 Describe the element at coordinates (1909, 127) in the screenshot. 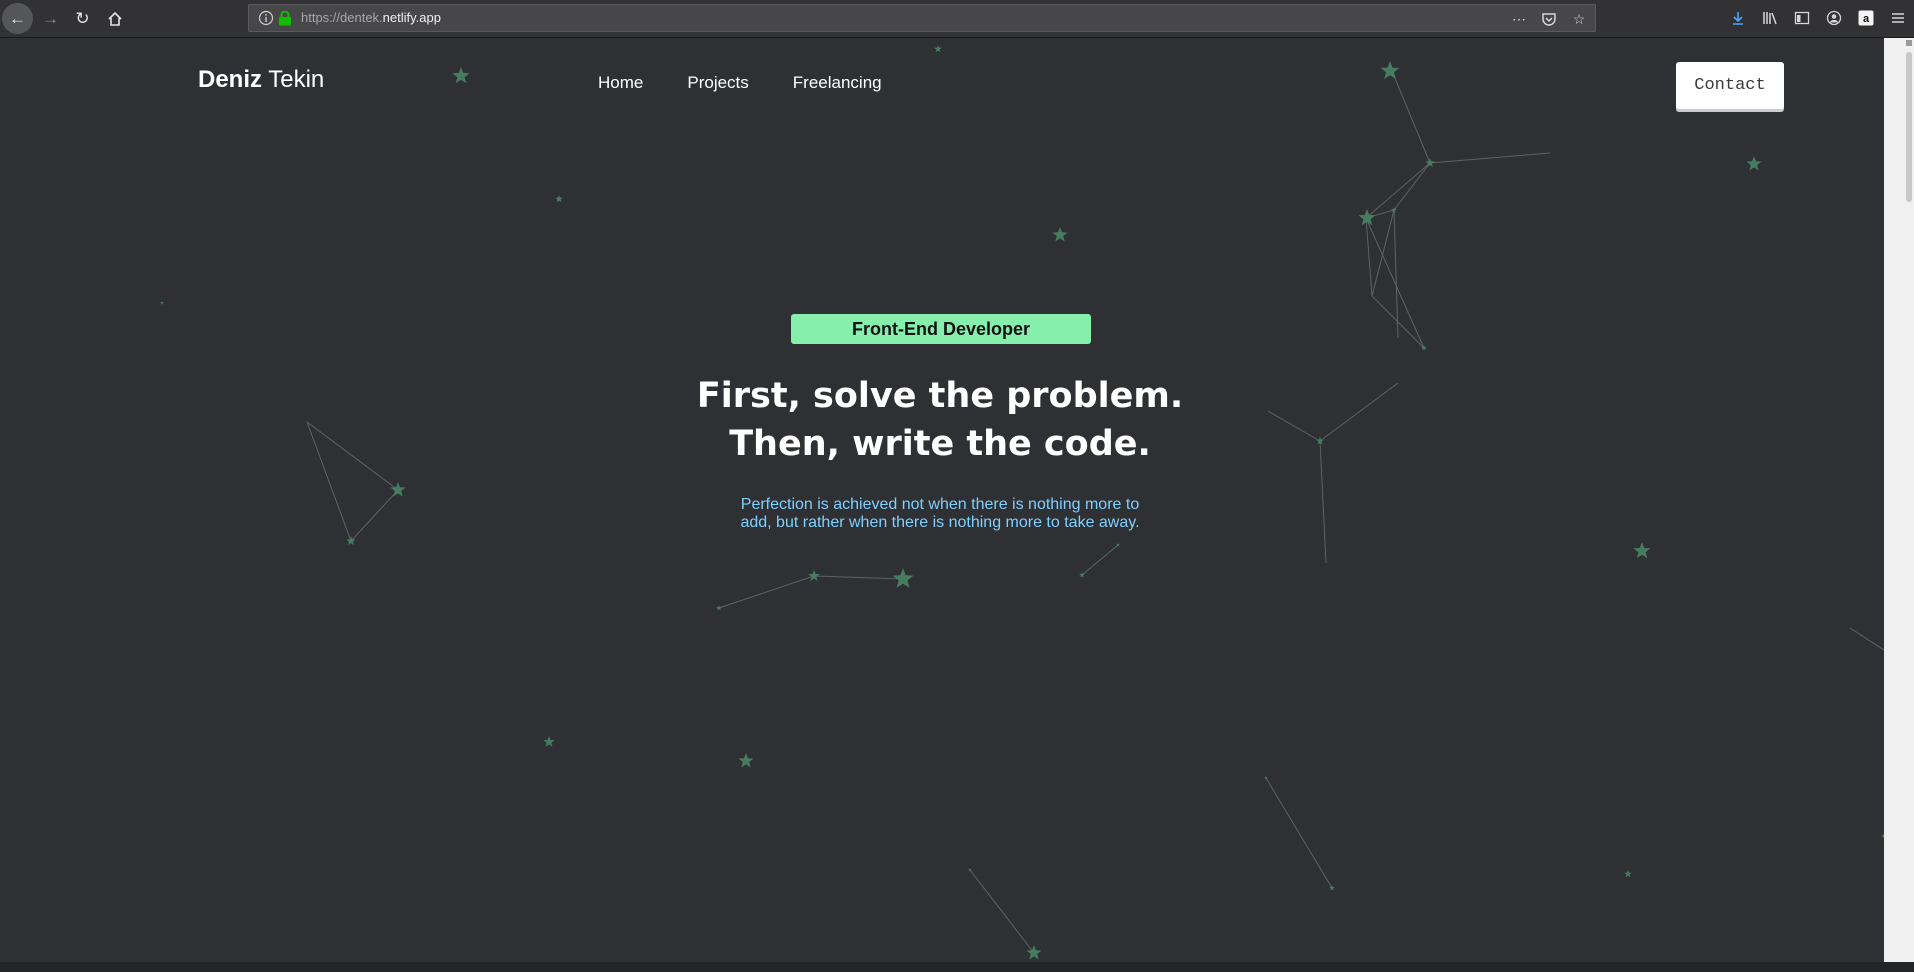

I see `scroll-thumb` at that location.